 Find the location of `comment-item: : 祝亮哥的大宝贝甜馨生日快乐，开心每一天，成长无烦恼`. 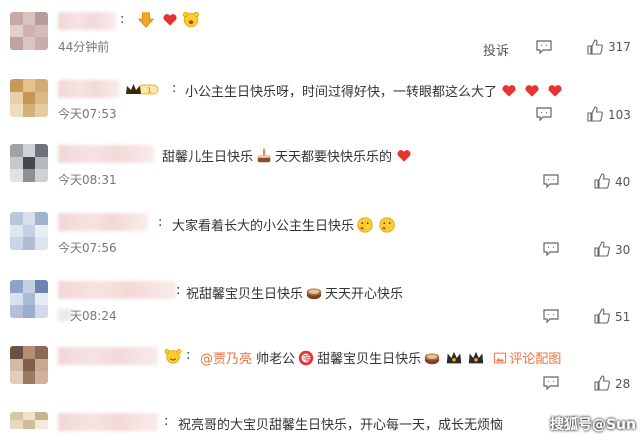

comment-item: : 祝亮哥的大宝贝甜馨生日快乐，开心每一天，成长无烦恼 is located at coordinates (320, 422).